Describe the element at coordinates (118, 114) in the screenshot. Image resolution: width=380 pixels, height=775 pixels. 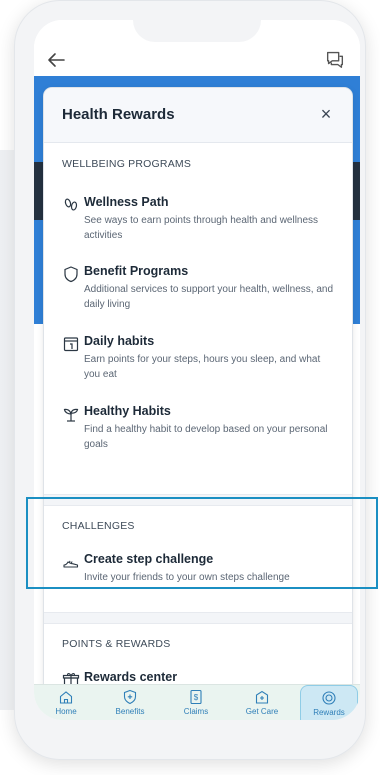
I see `sheet-title: Health Rewards` at that location.